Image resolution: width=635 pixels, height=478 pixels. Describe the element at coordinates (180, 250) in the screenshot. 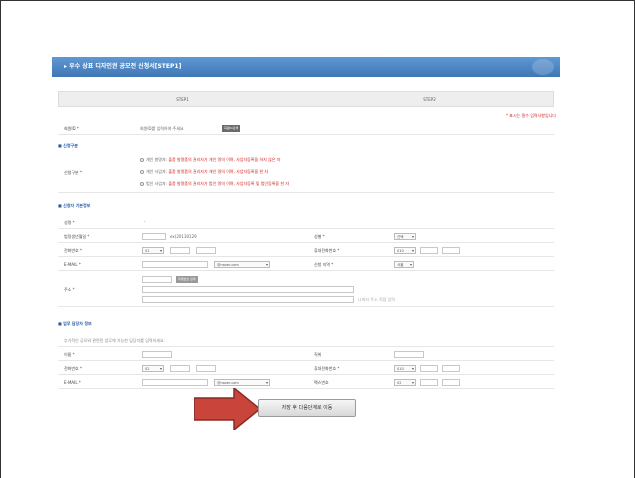

I see `phone-mid-input` at that location.